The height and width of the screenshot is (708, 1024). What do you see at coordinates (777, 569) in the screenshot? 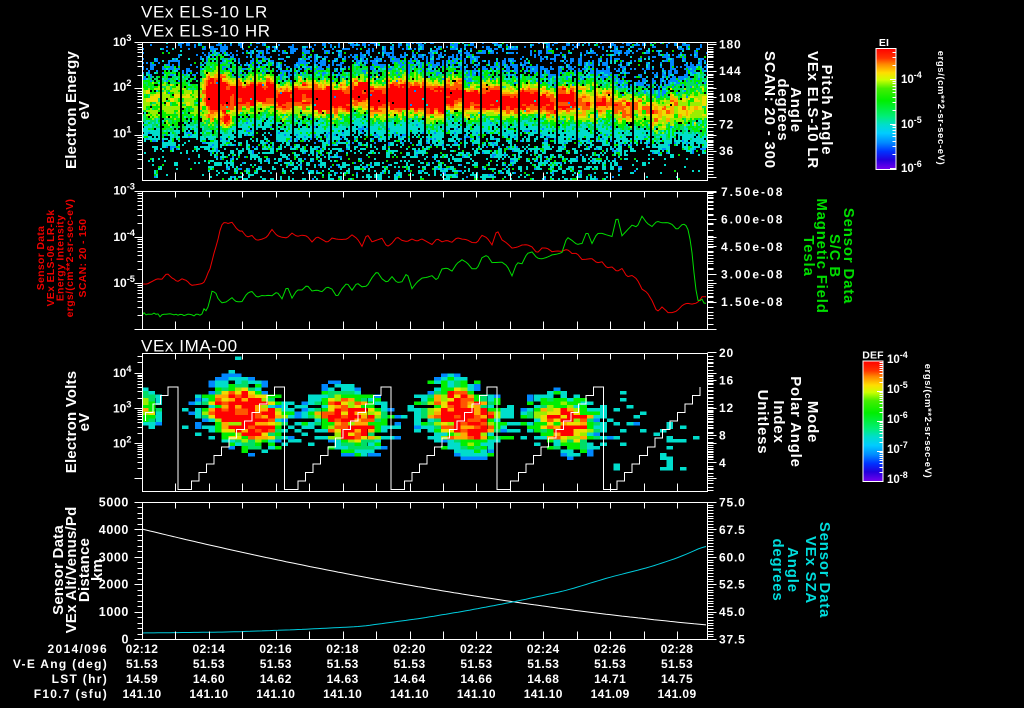
I see `svg-text: degrees` at bounding box center [777, 569].